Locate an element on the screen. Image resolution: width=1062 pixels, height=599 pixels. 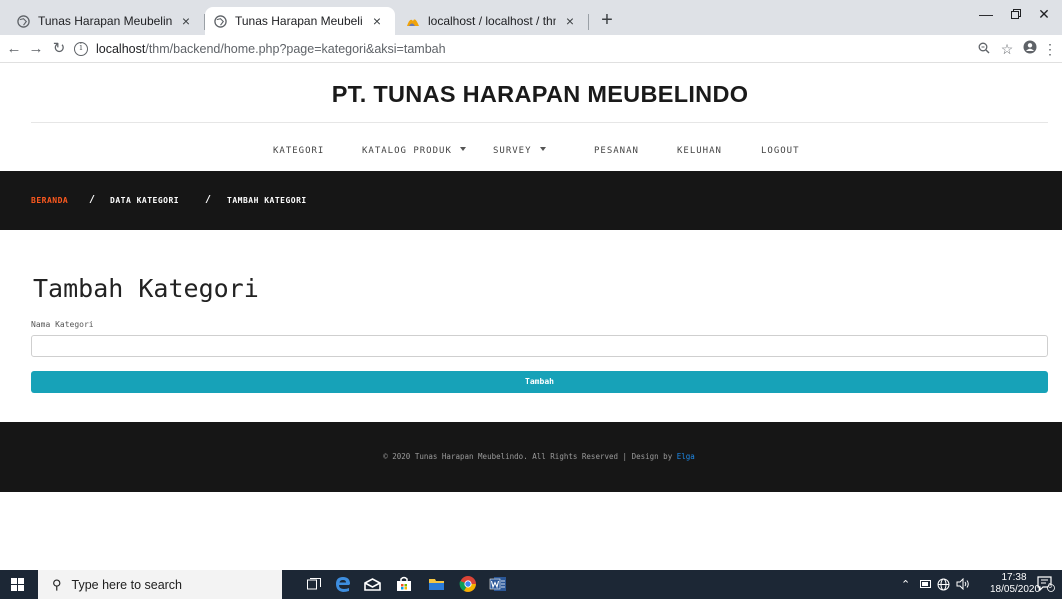
header-divider is located at coordinates (539, 122).